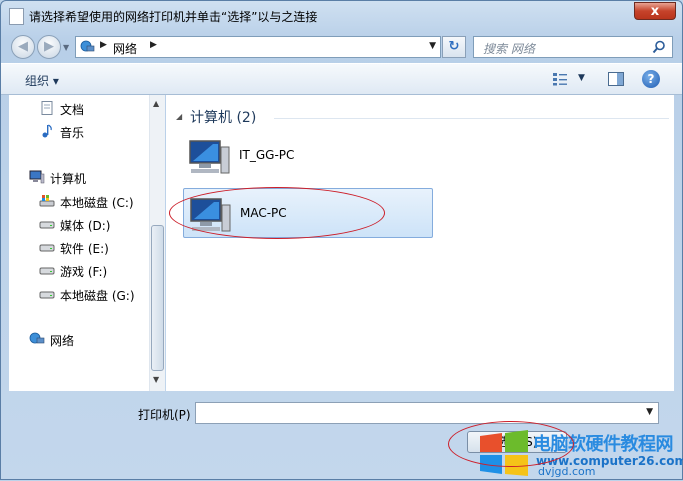  What do you see at coordinates (308, 156) in the screenshot?
I see `computer-item-it-gg-pc: IT_GG-PC` at bounding box center [308, 156].